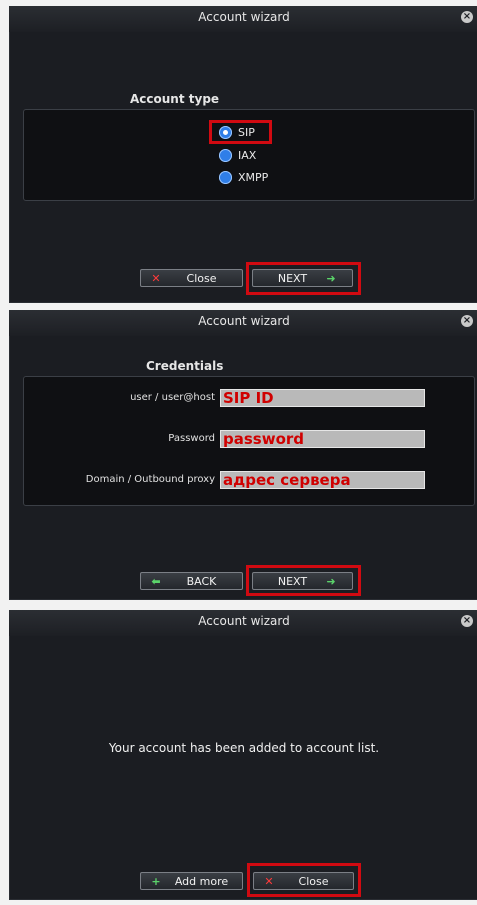  What do you see at coordinates (322, 480) in the screenshot?
I see `domain-input: адрес сервера` at bounding box center [322, 480].